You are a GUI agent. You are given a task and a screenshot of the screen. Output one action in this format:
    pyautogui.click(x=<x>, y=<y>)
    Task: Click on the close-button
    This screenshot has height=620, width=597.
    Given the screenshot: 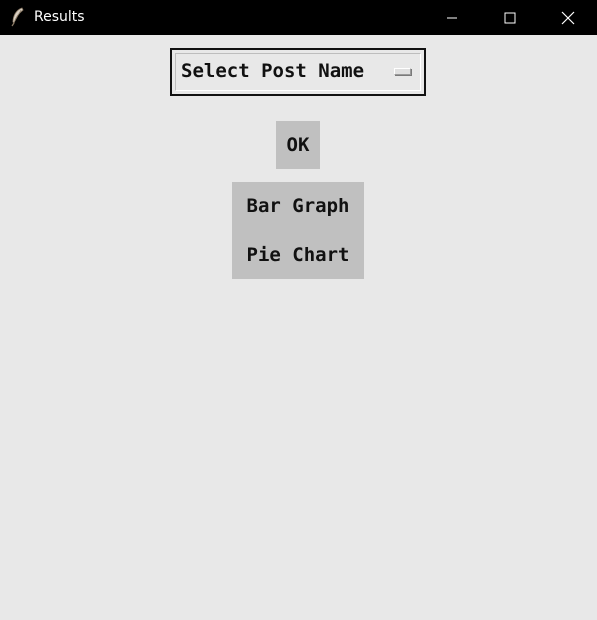 What is the action you would take?
    pyautogui.click(x=568, y=17)
    